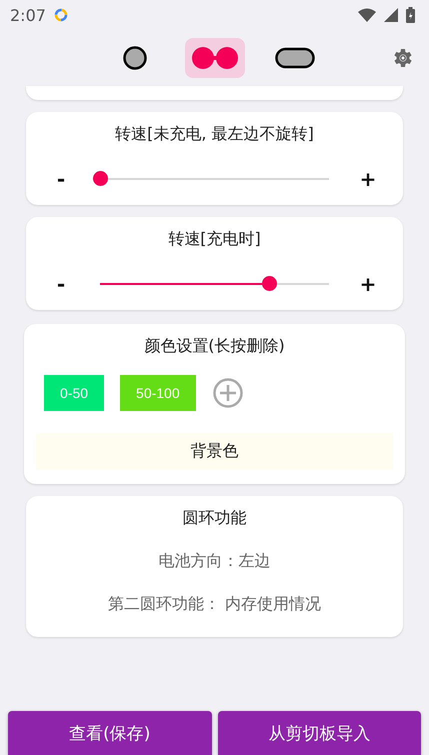  I want to click on background-color-row: 背景色, so click(214, 451).